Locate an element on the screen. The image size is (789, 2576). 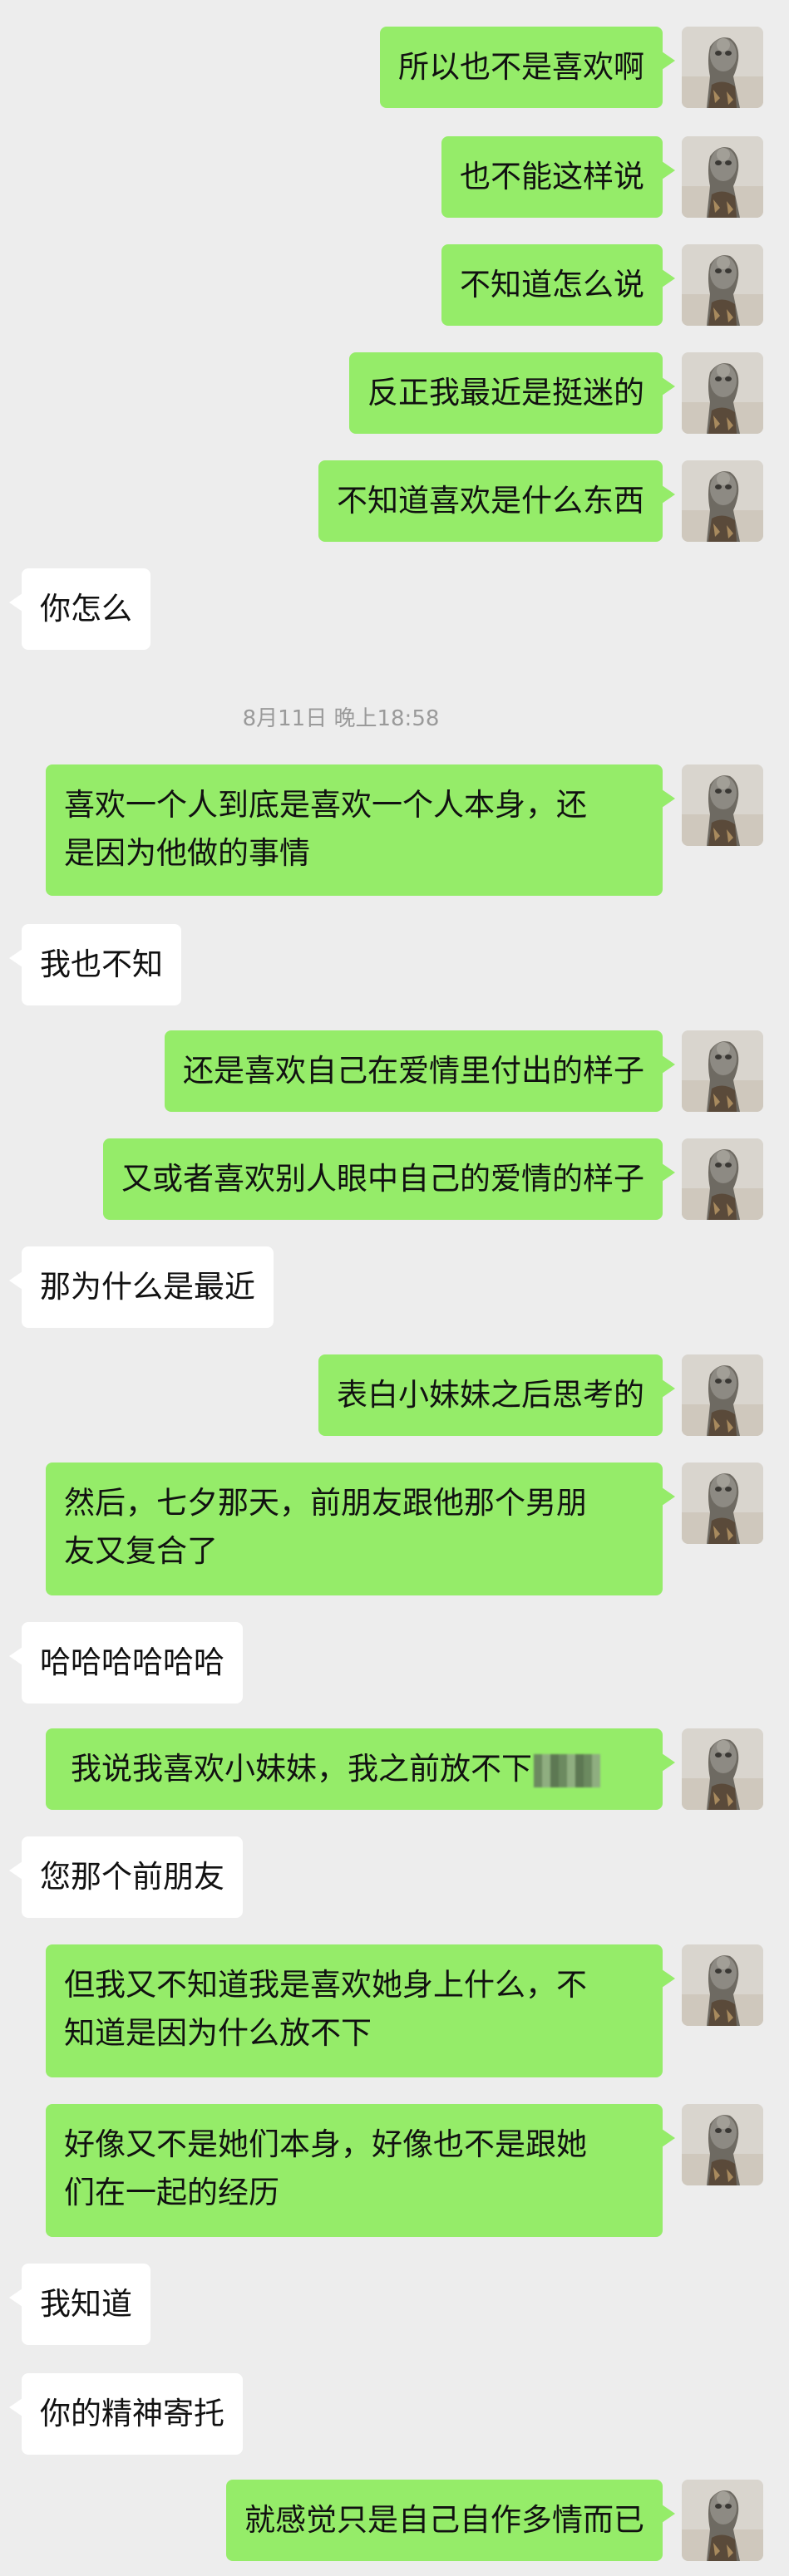
message-bubble-sent: 表白小妹妹之后思考的 is located at coordinates (496, 1395).